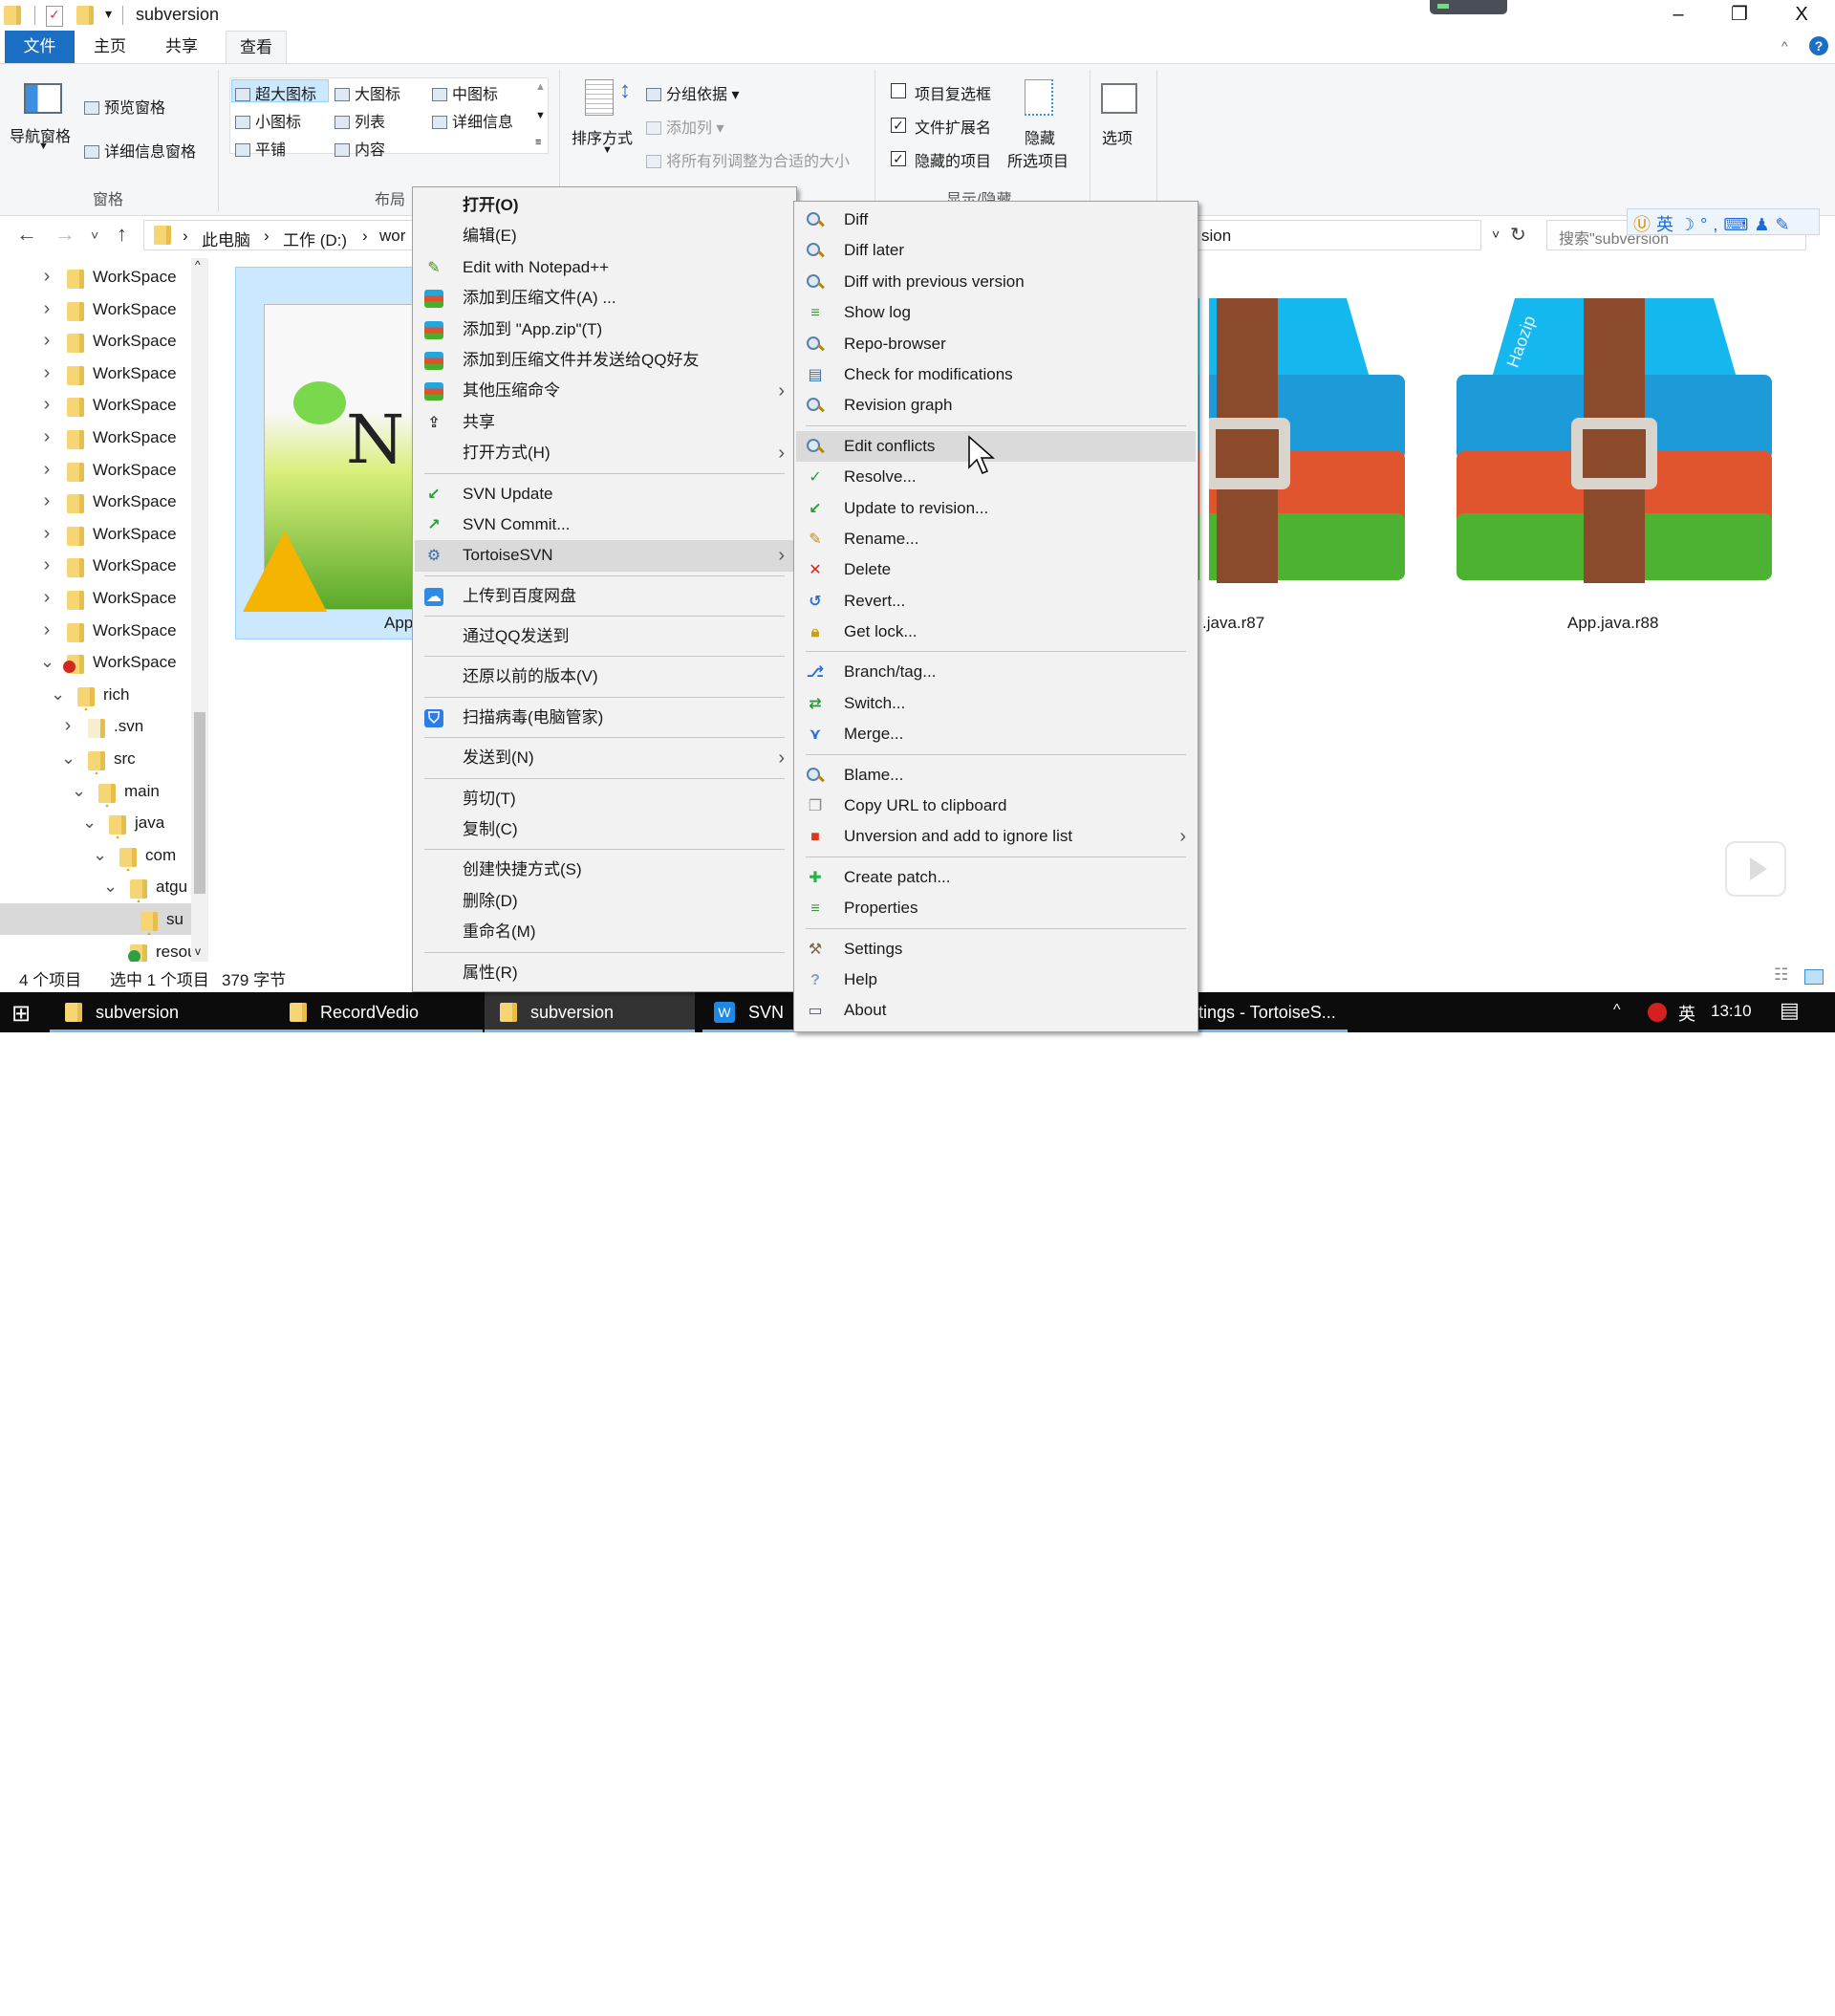  What do you see at coordinates (94, 235) in the screenshot?
I see `recent-locations-button: ˅` at bounding box center [94, 235].